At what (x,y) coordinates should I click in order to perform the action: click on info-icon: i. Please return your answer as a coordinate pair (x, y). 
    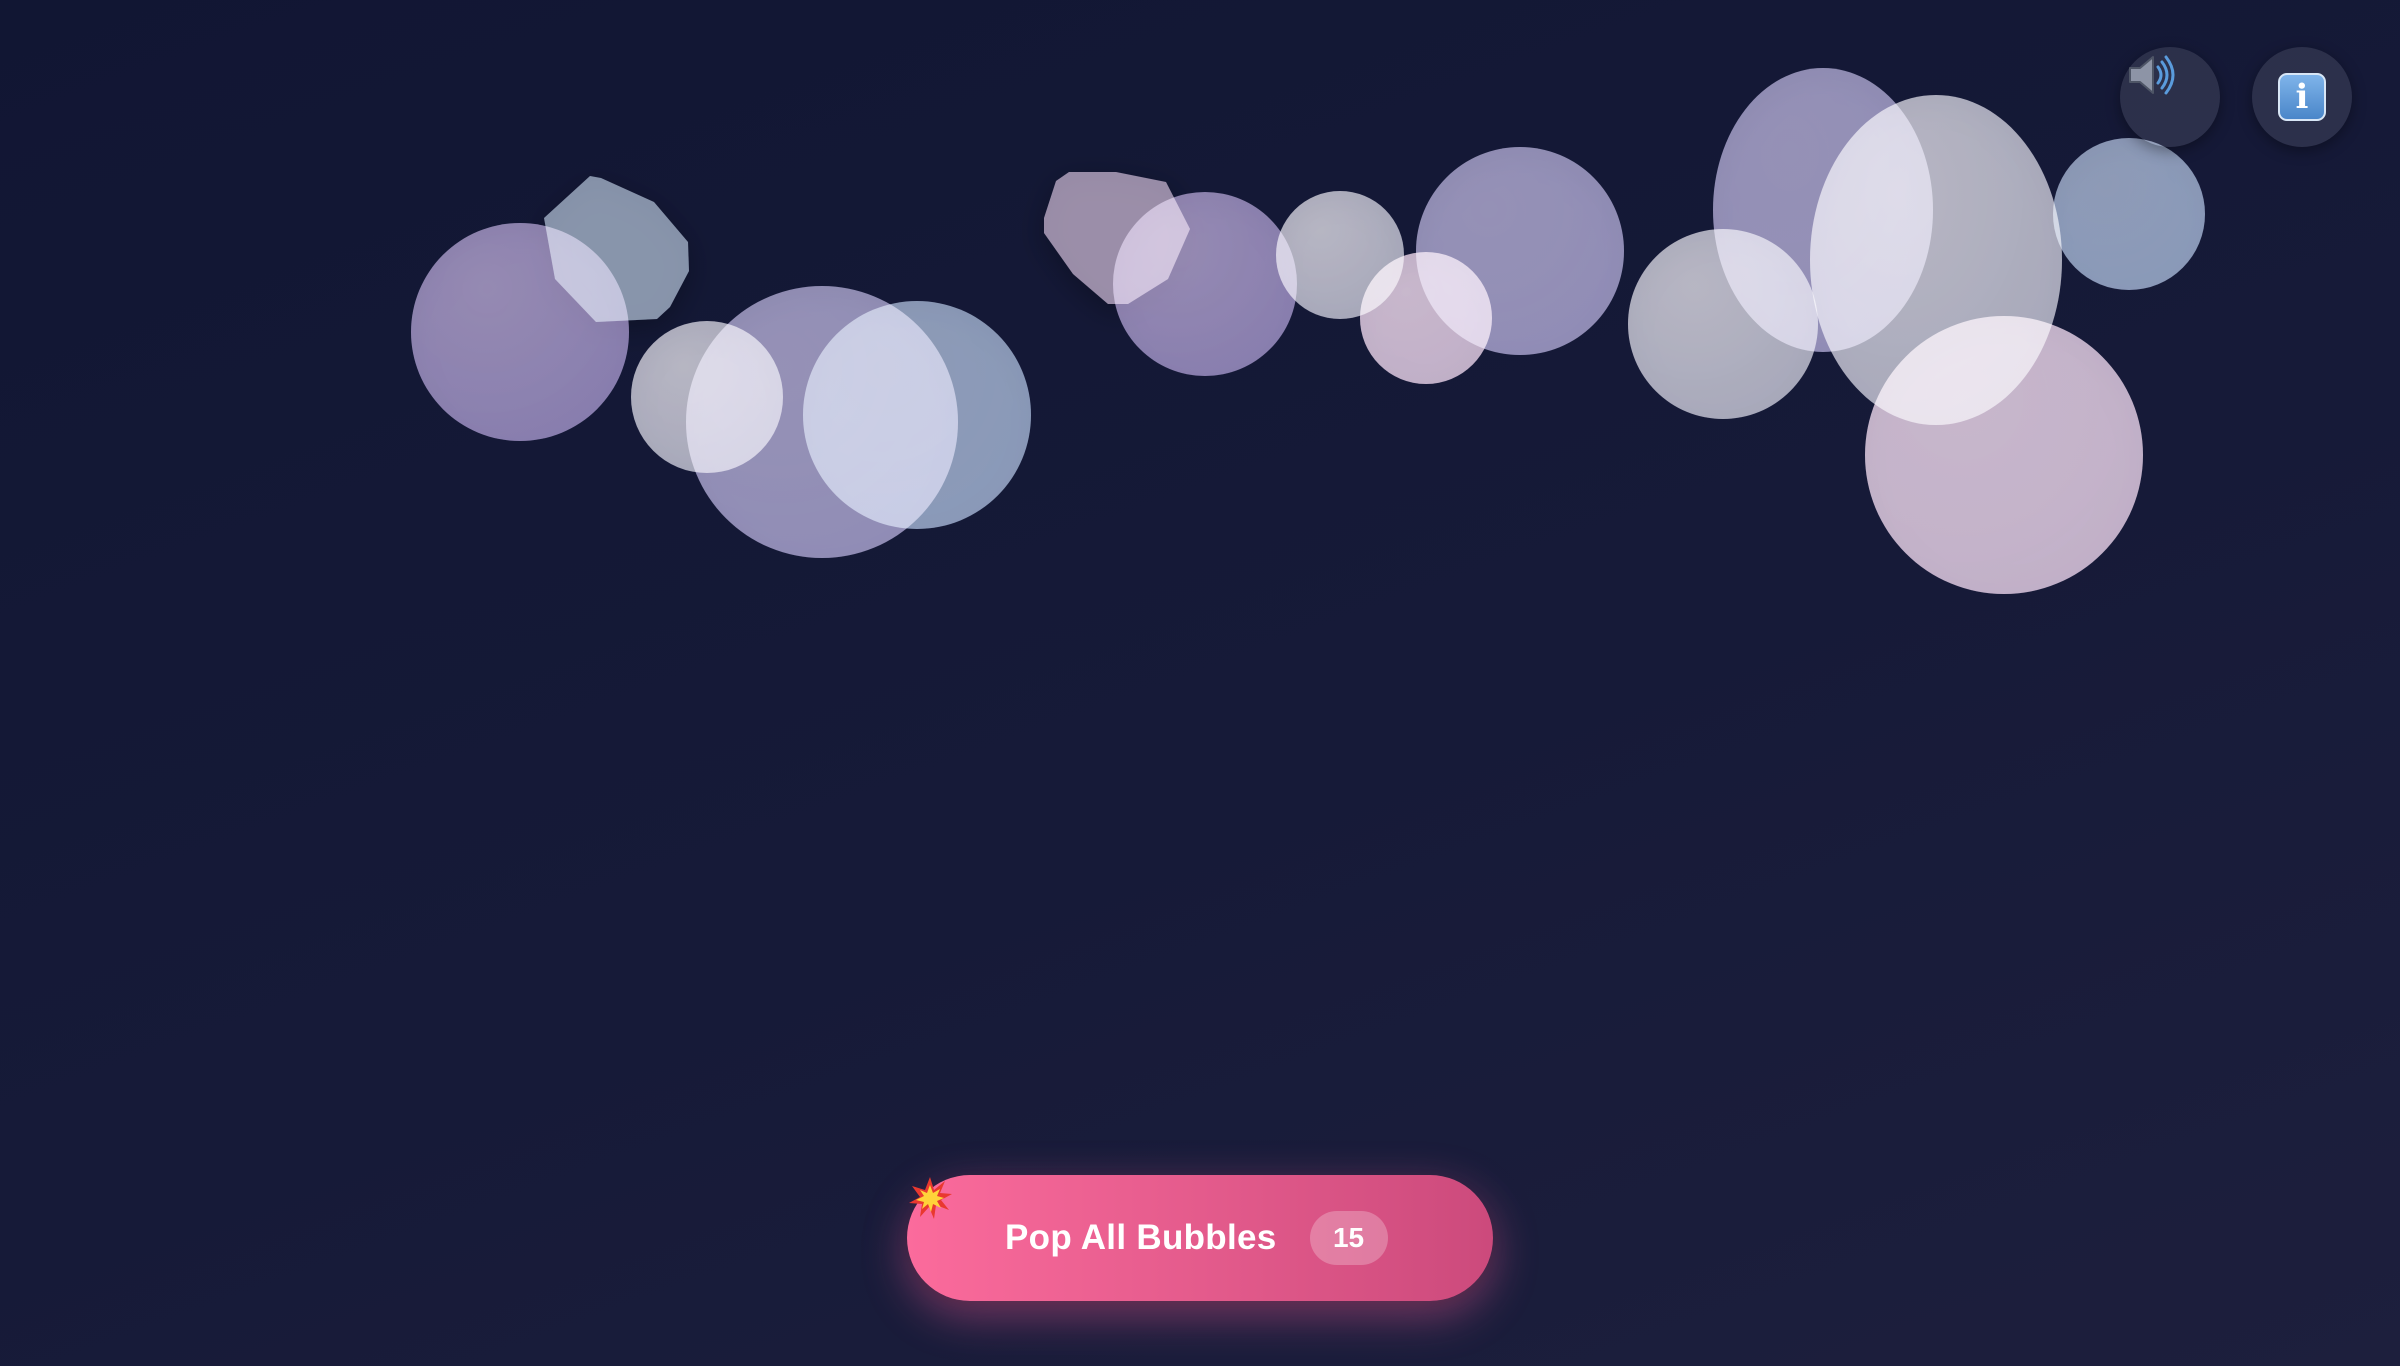
    Looking at the image, I should click on (2302, 97).